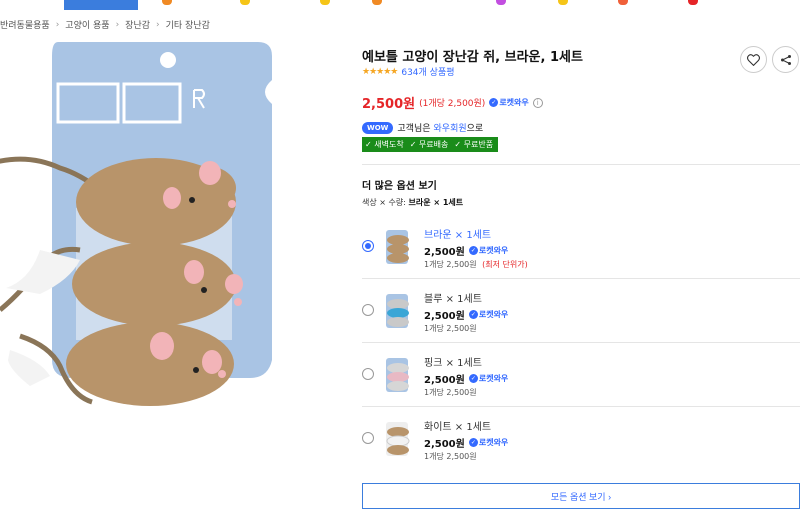  Describe the element at coordinates (450, 127) in the screenshot. I see `wow-member-link: 와우회원` at that location.